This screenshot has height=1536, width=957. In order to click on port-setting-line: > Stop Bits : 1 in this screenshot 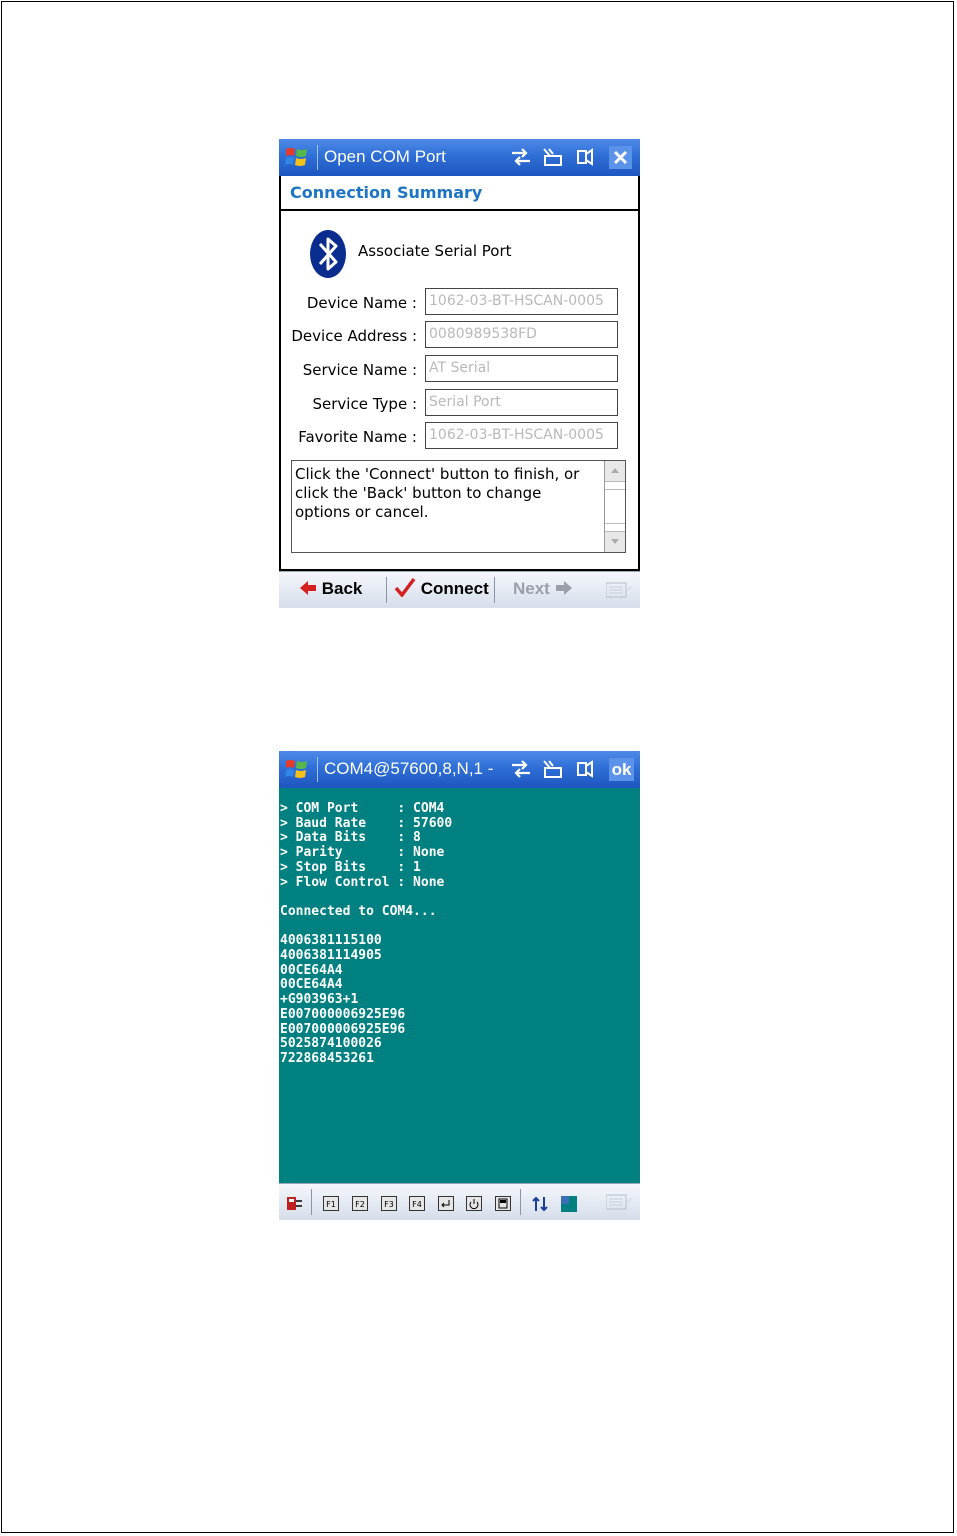, I will do `click(350, 867)`.